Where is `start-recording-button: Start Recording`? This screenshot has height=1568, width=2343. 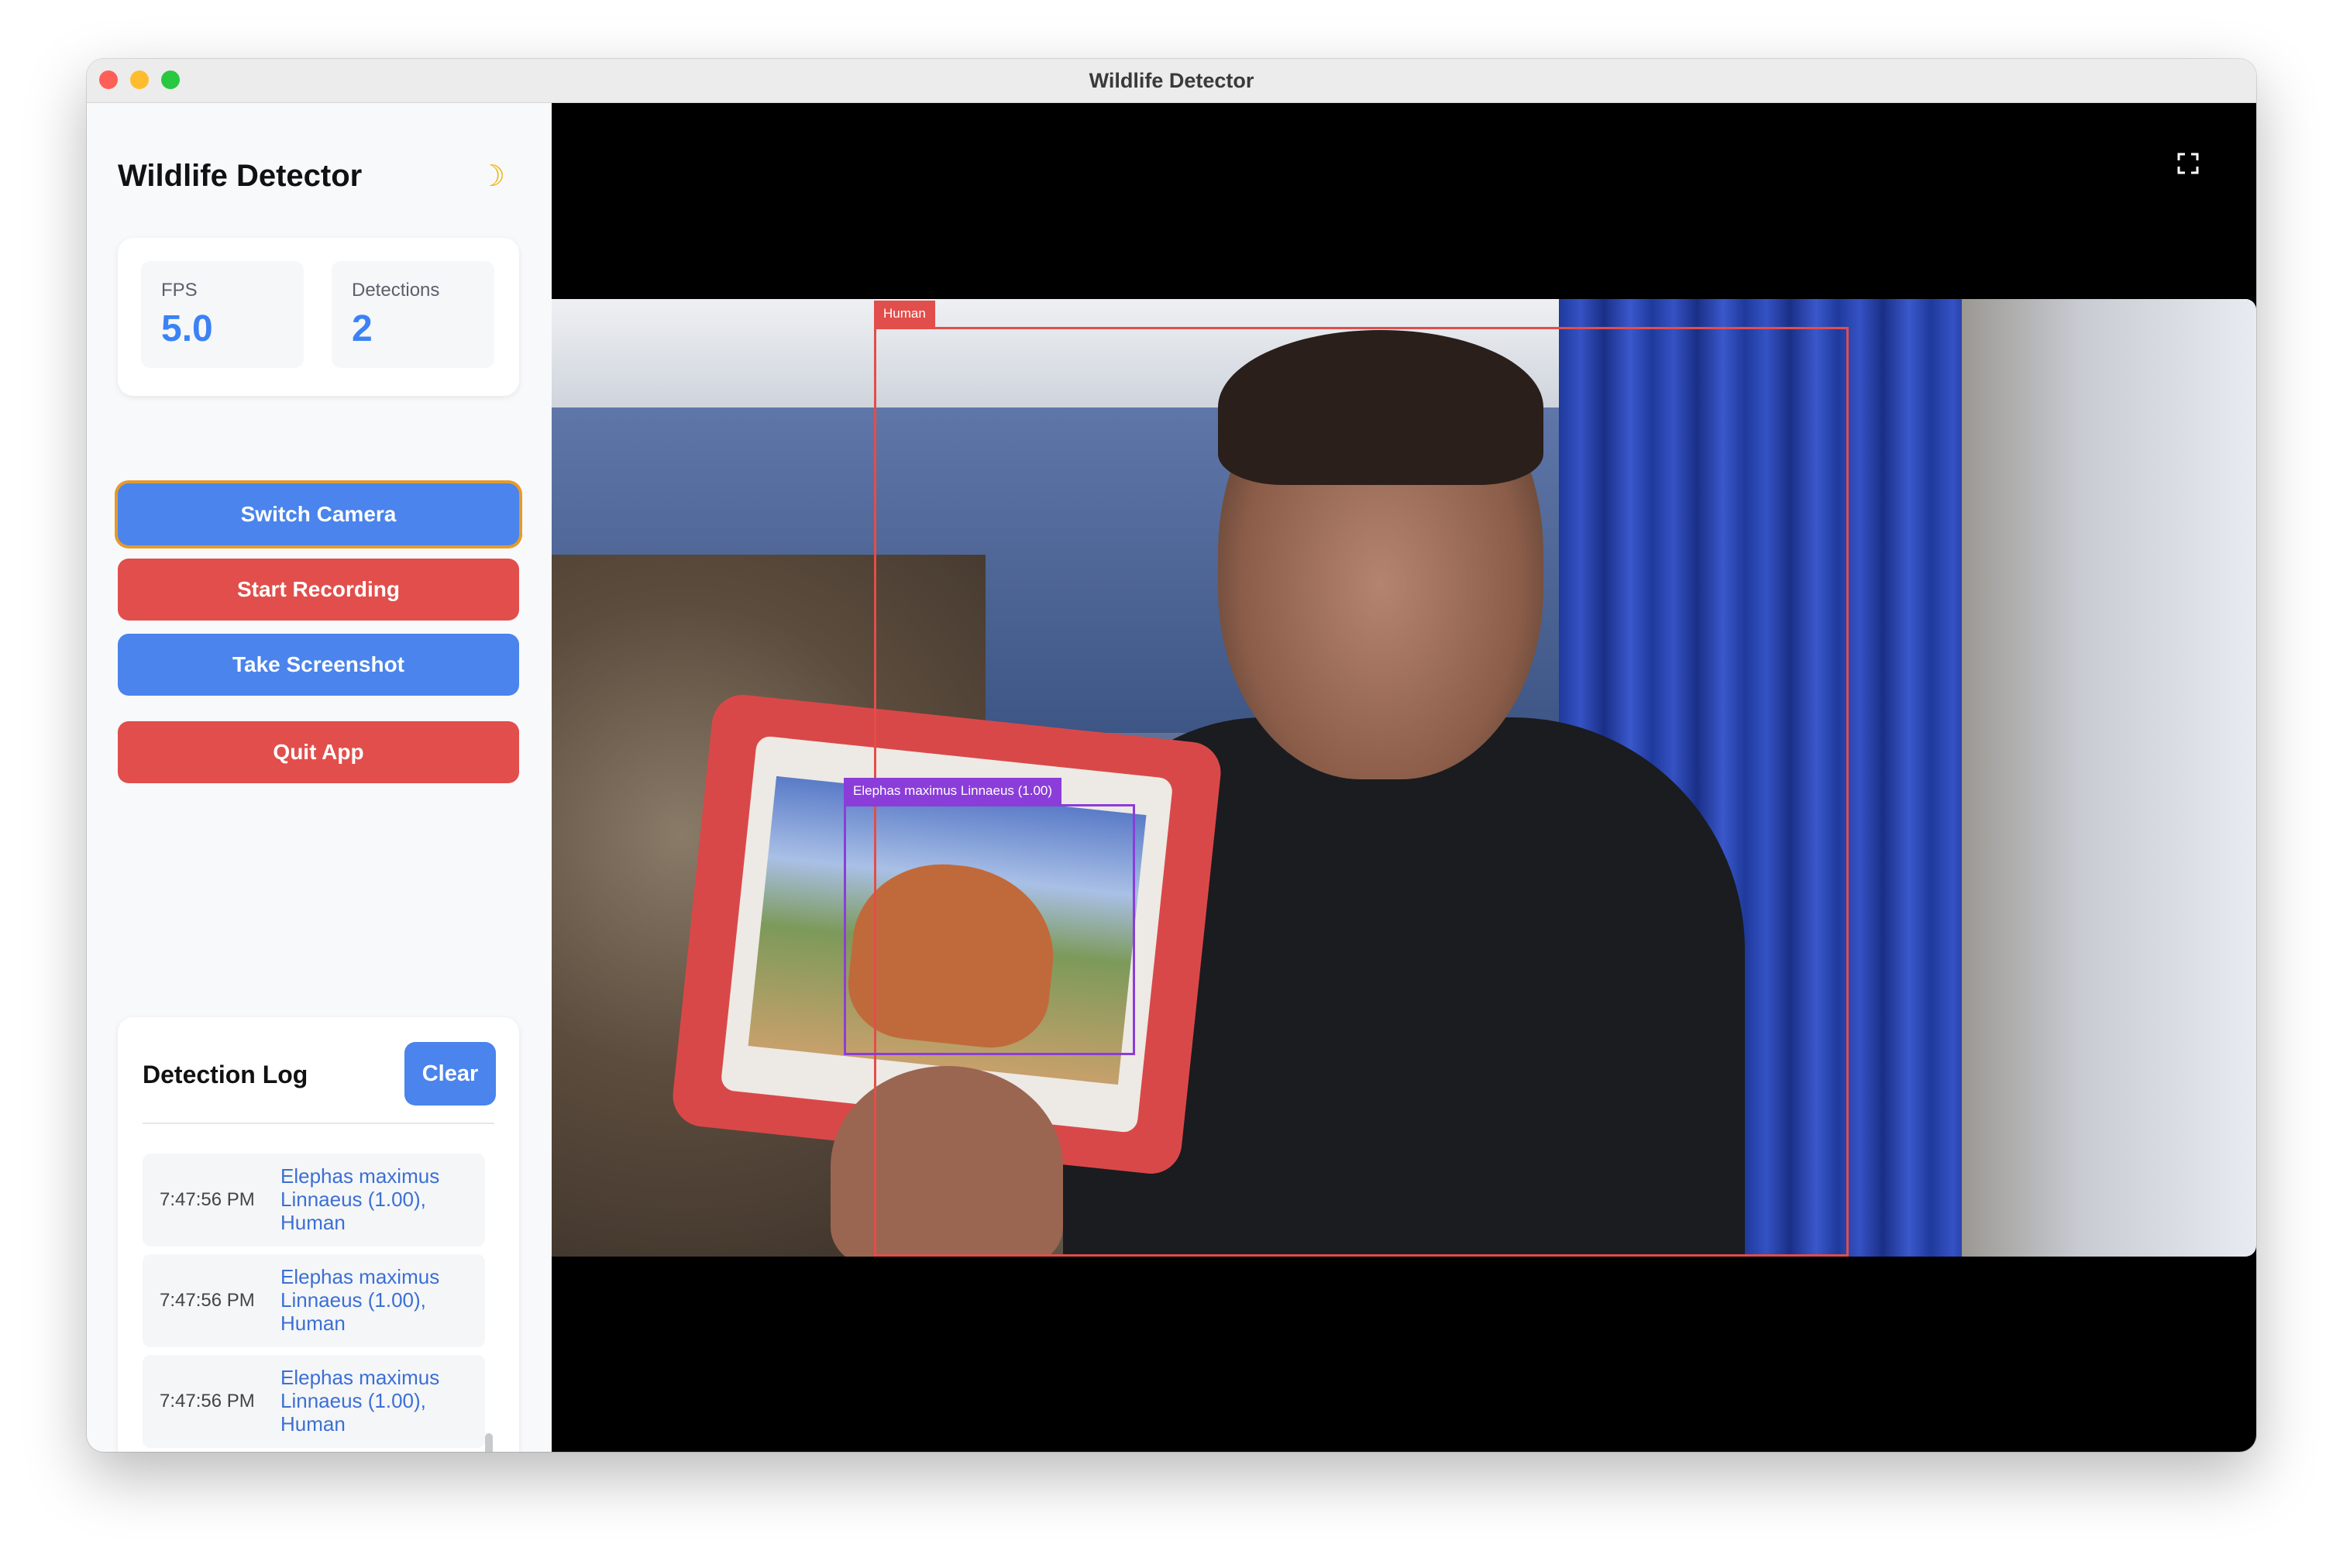
start-recording-button: Start Recording is located at coordinates (318, 590).